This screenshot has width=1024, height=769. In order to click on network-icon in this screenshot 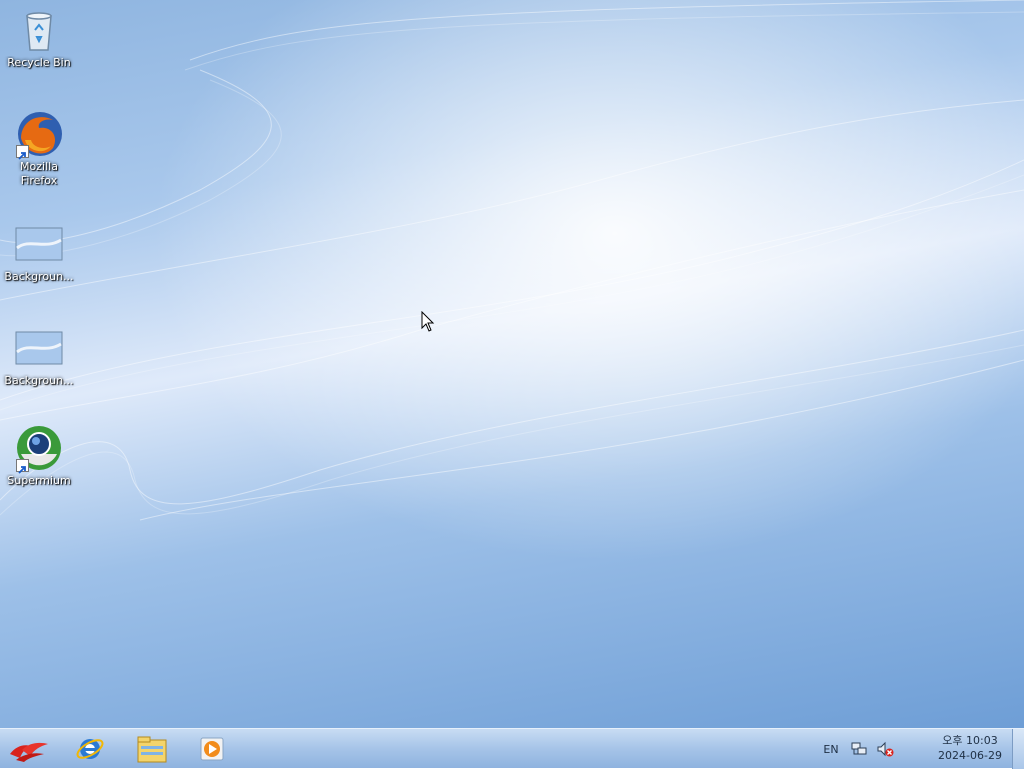, I will do `click(859, 748)`.